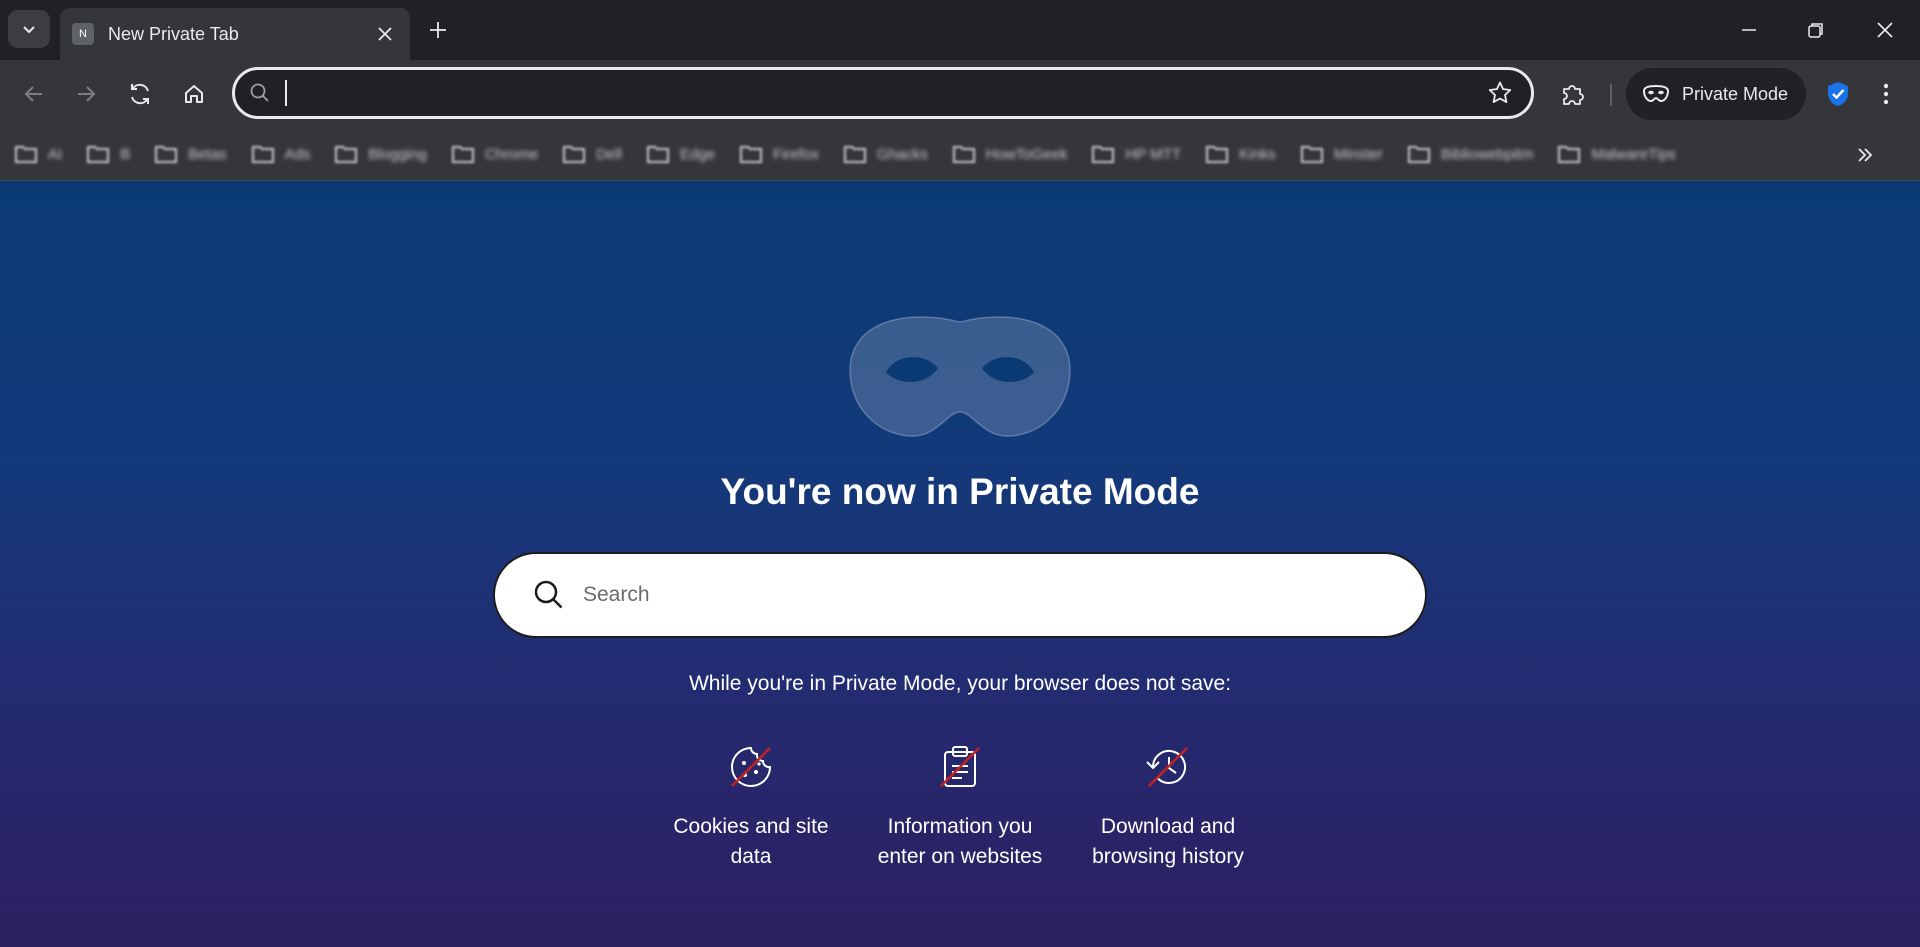 Image resolution: width=1920 pixels, height=947 pixels. I want to click on close-window-button, so click(1885, 30).